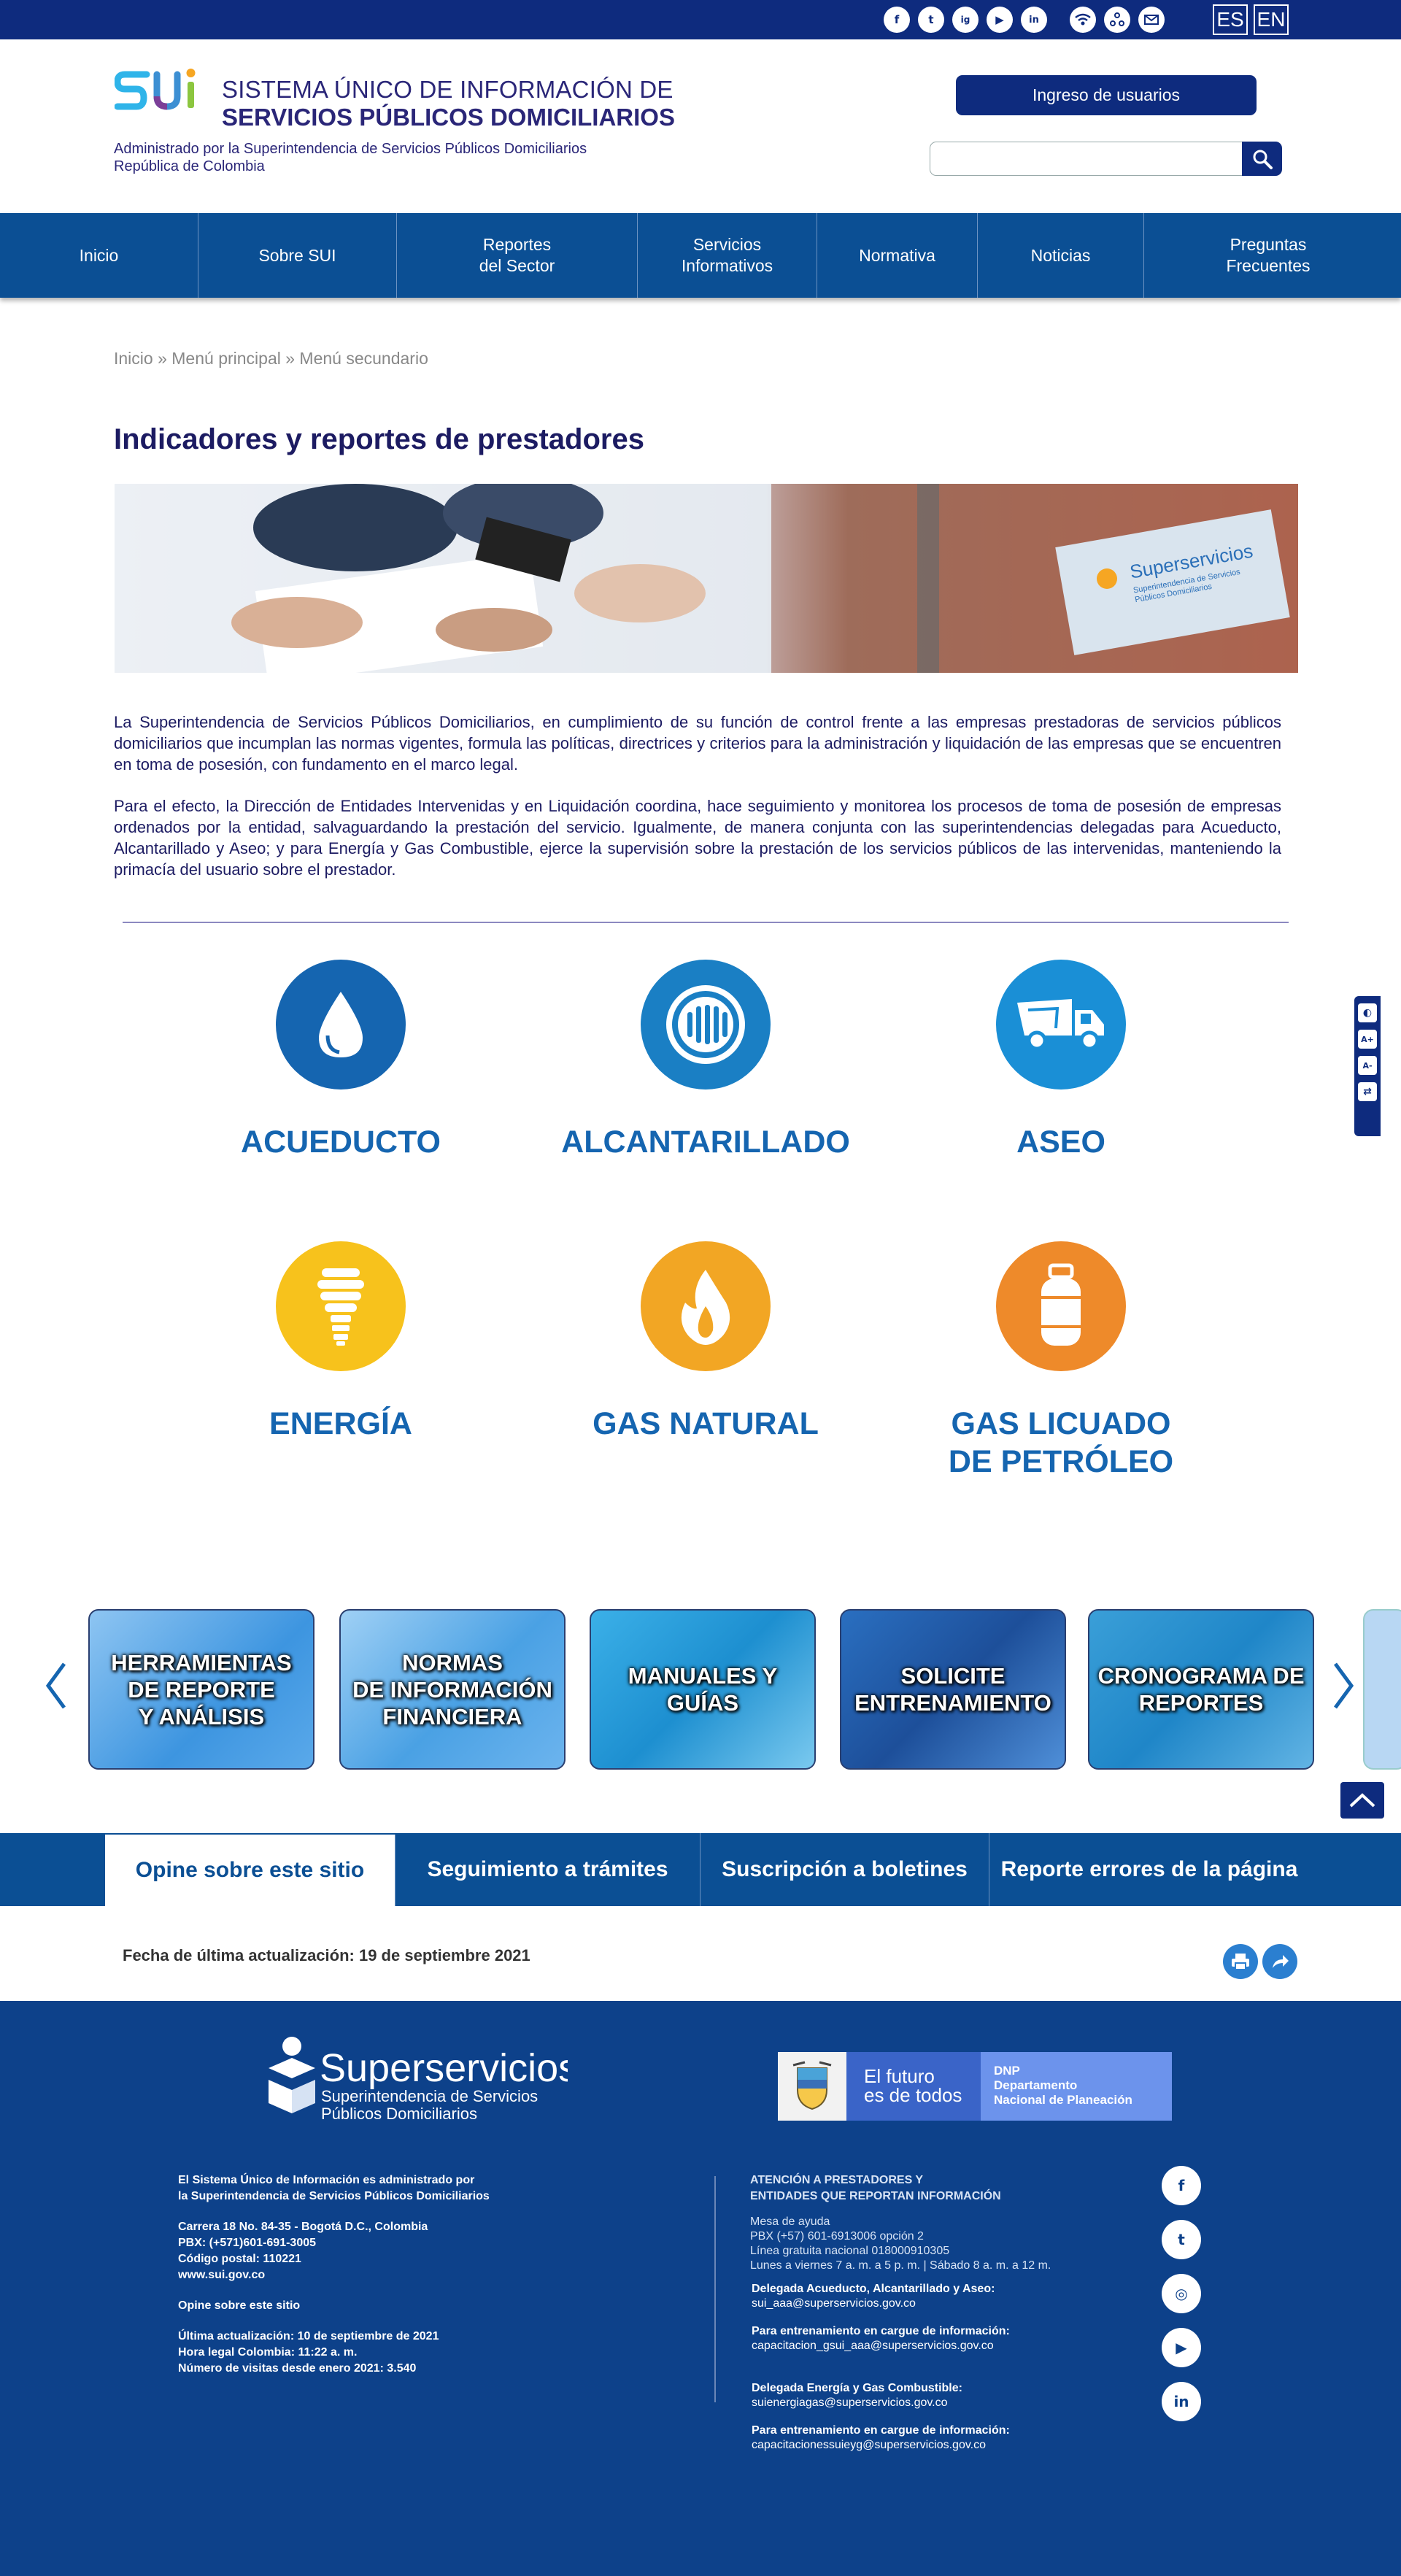  Describe the element at coordinates (1342, 1686) in the screenshot. I see `carousel-next-arrow` at that location.